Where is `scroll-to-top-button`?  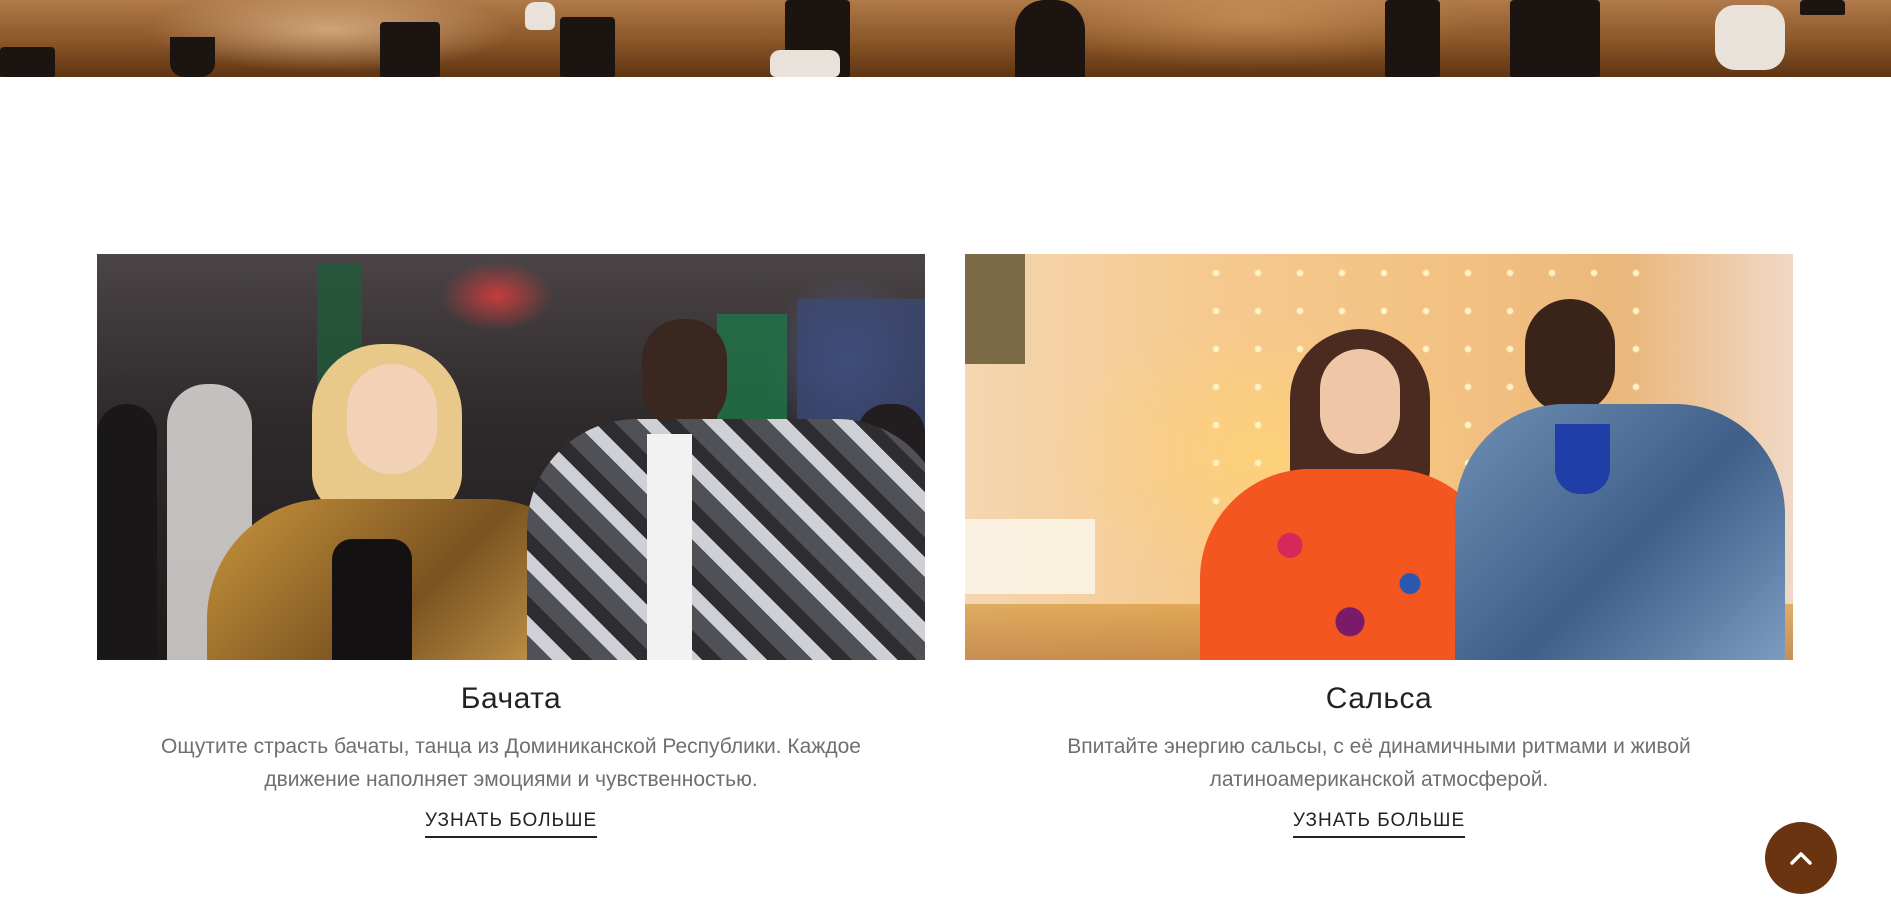 scroll-to-top-button is located at coordinates (1801, 858).